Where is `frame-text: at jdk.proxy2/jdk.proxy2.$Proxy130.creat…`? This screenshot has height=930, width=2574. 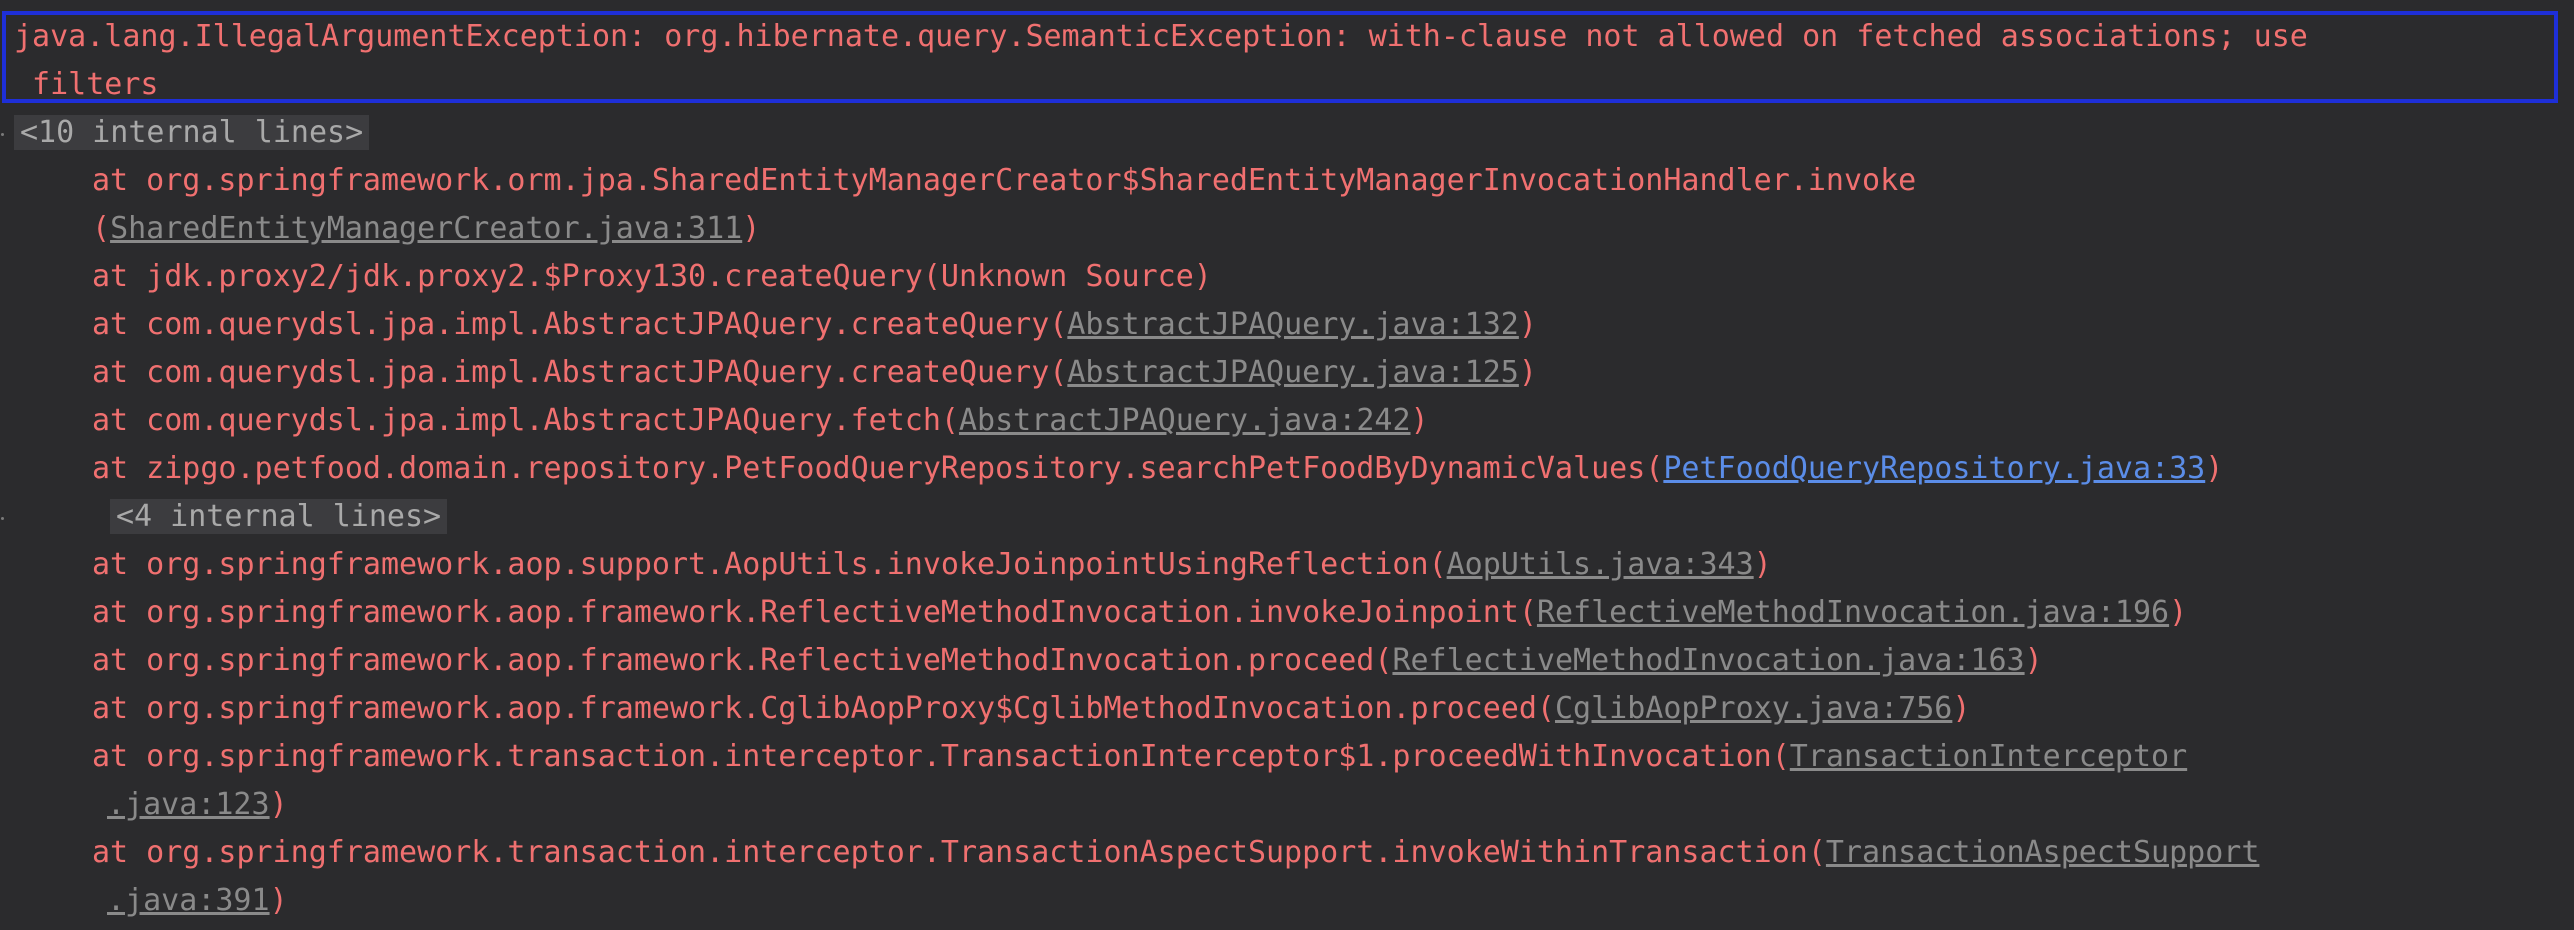 frame-text: at jdk.proxy2/jdk.proxy2.$Proxy130.creat… is located at coordinates (652, 276).